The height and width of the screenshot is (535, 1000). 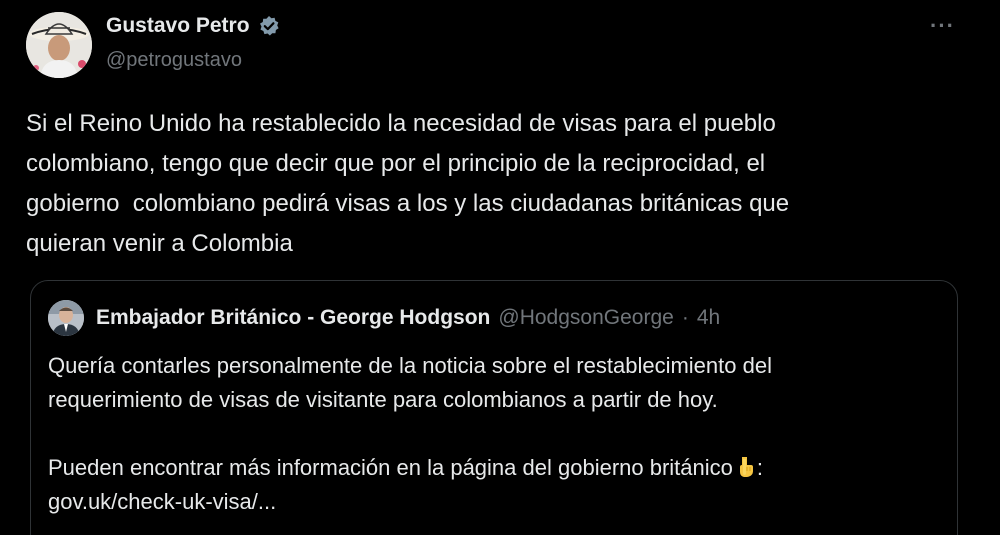 I want to click on author-name-row: Gustavo Petro, so click(x=193, y=26).